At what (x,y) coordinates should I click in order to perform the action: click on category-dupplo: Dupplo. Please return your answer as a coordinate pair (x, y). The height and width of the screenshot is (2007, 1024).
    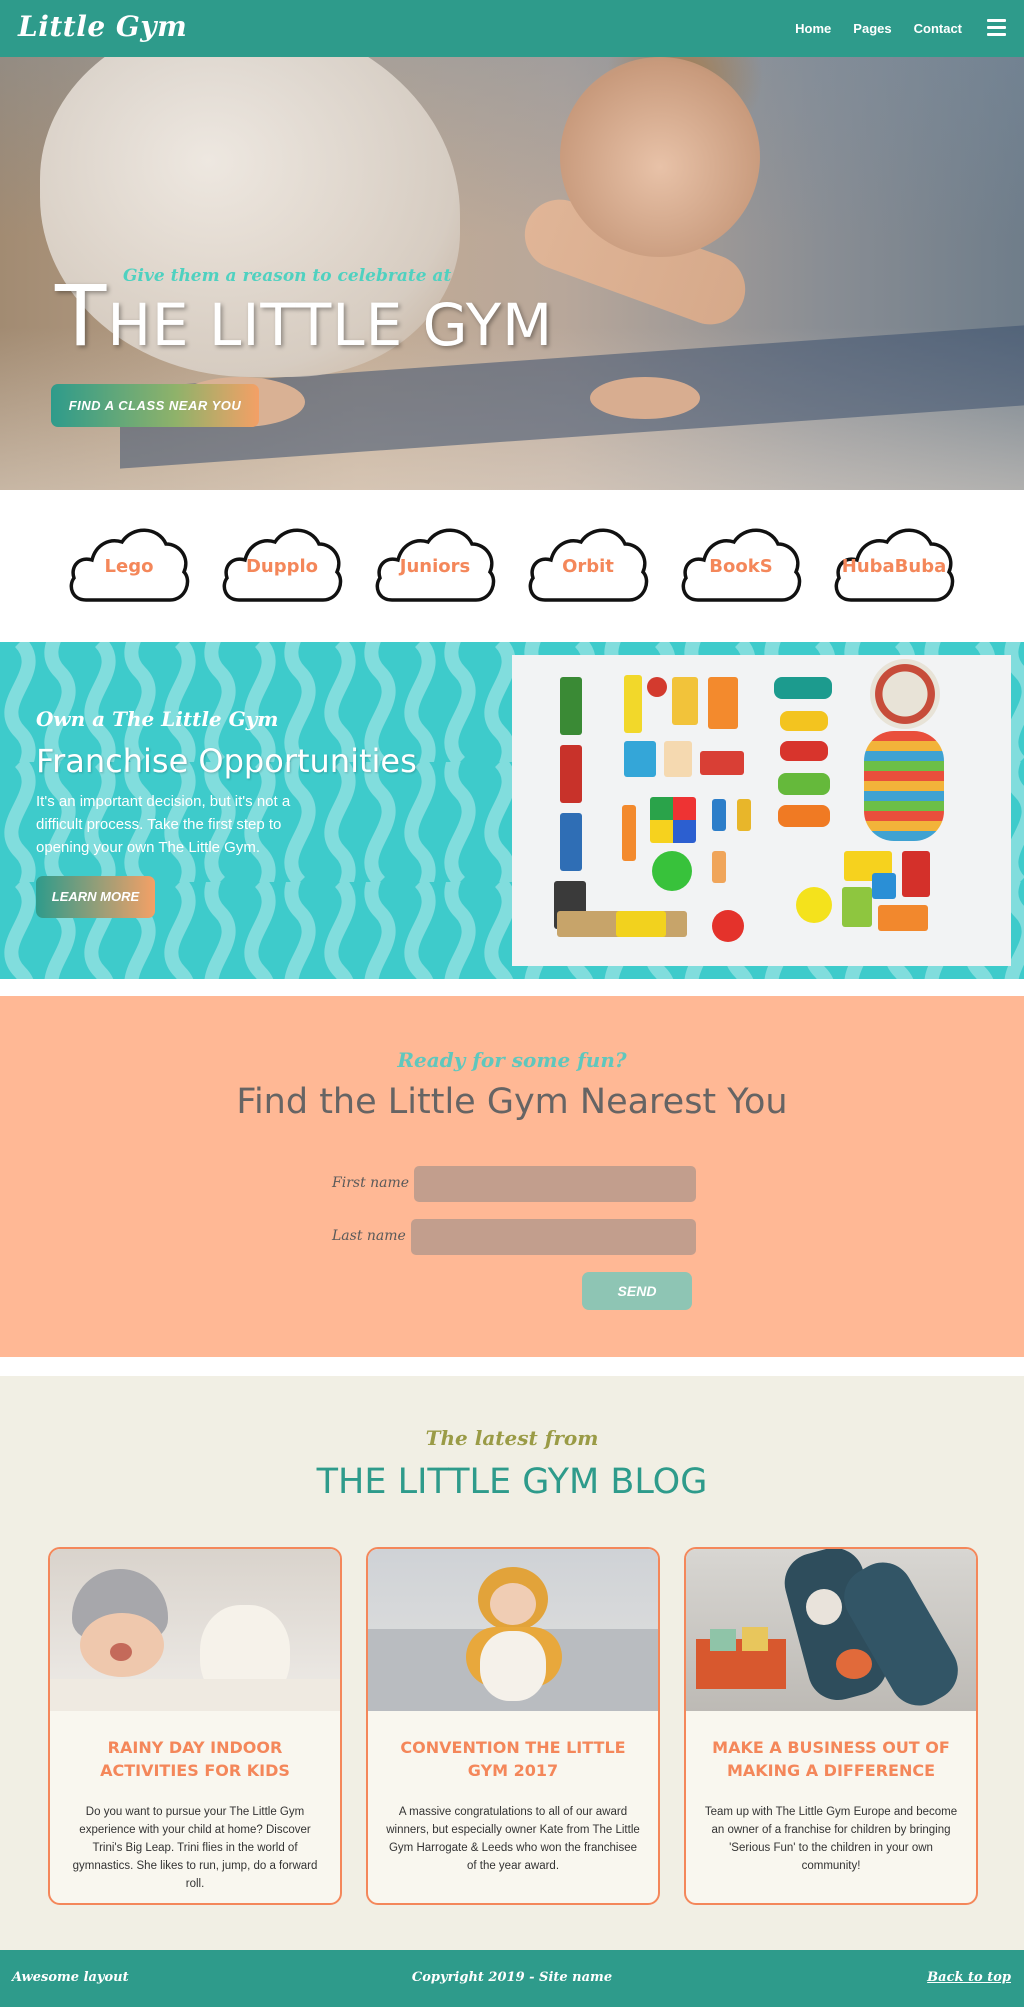
    Looking at the image, I should click on (282, 562).